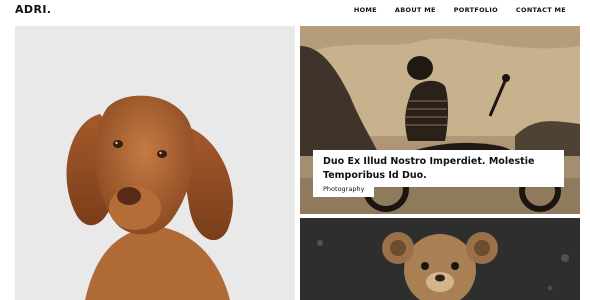  I want to click on site-header: ADRI. HOME ABOUT ME PORTFOLIO CONTACT ME, so click(295, 13).